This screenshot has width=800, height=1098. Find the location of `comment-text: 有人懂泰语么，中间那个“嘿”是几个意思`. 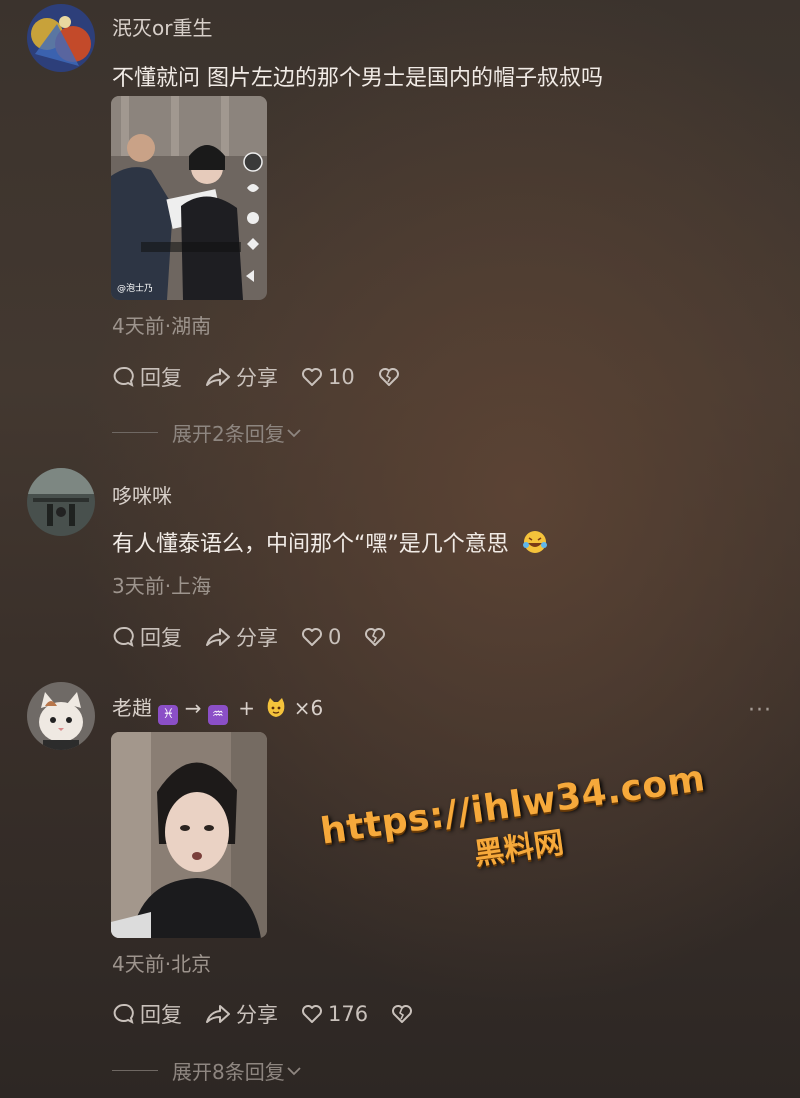

comment-text: 有人懂泰语么，中间那个“嘿”是几个意思 is located at coordinates (330, 542).